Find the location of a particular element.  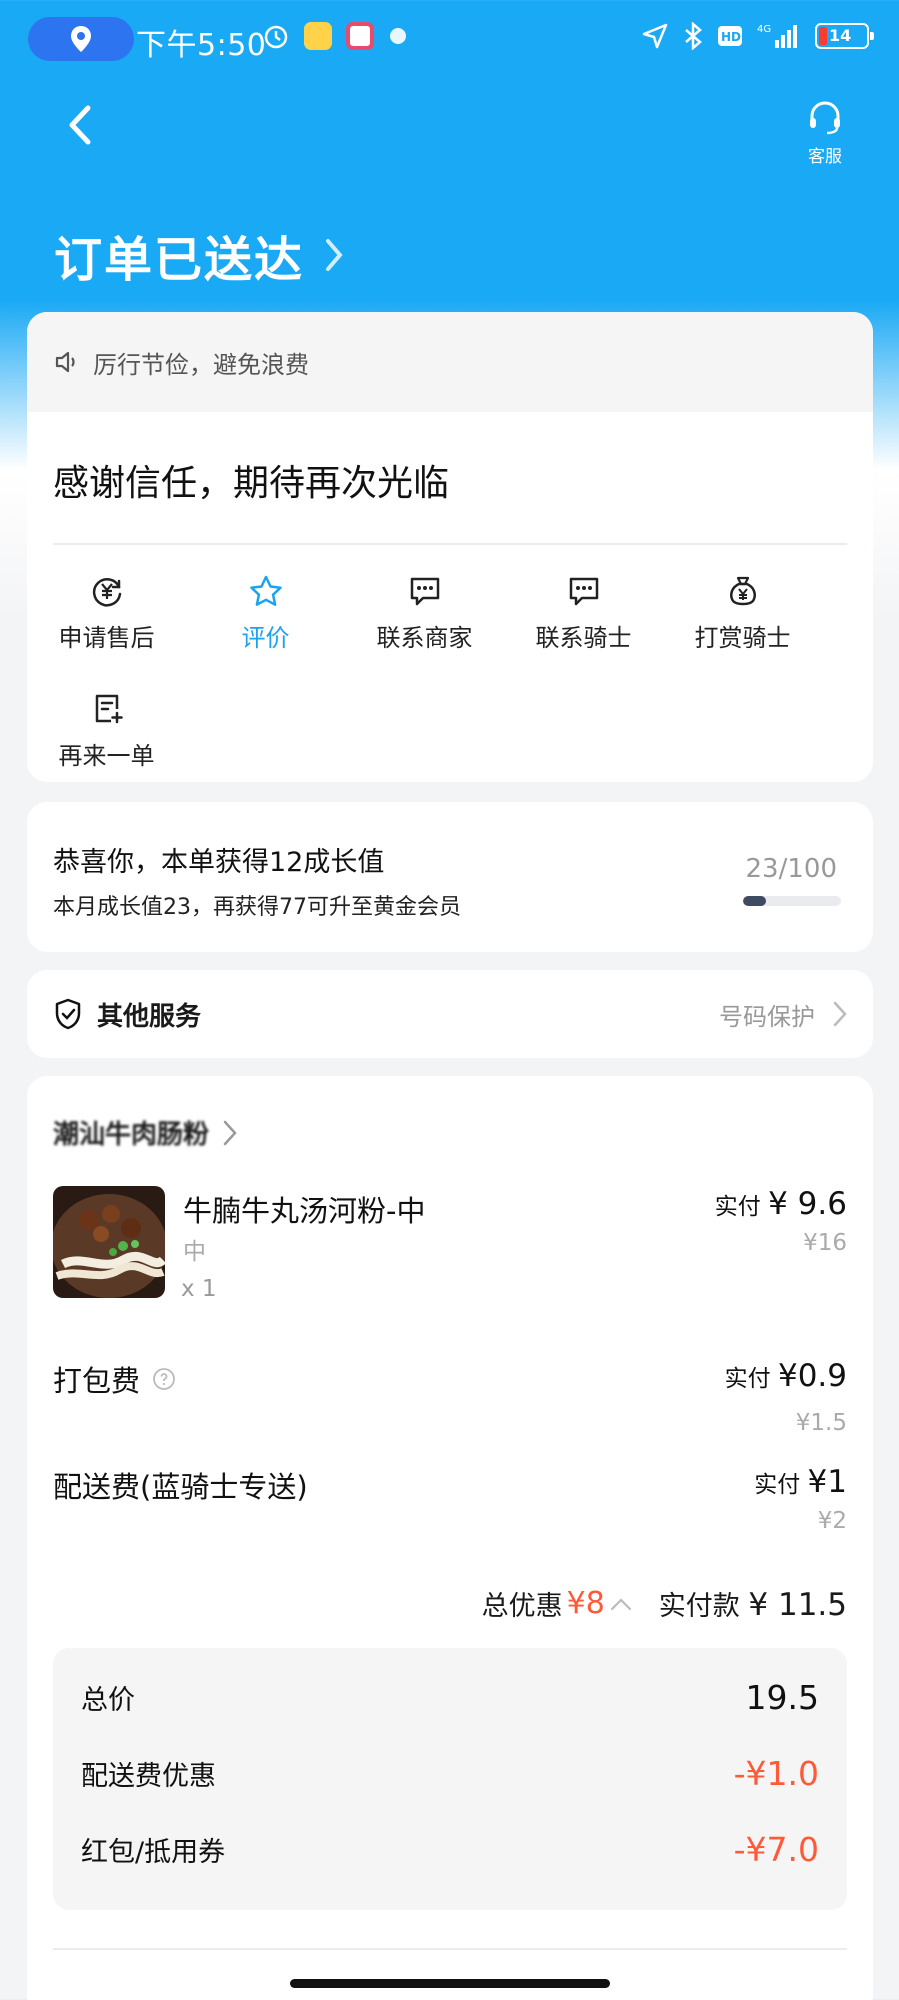

action-label: 联系骑士 is located at coordinates (583, 638).